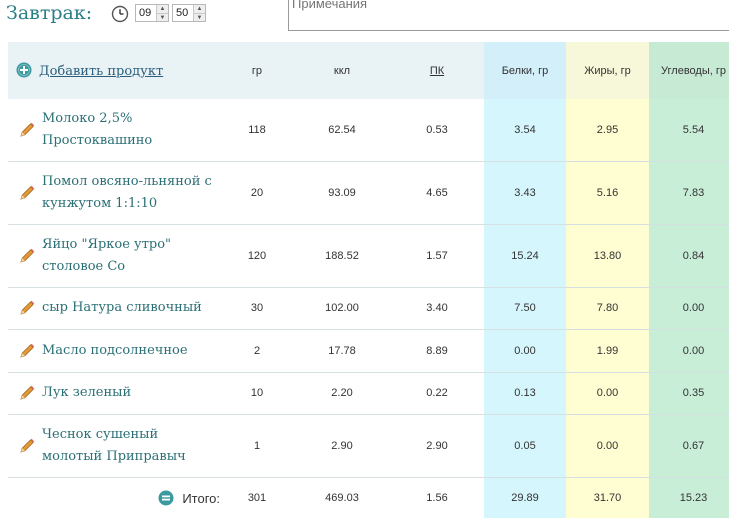 The height and width of the screenshot is (519, 729). I want to click on cell-kcal: 188.52, so click(342, 256).